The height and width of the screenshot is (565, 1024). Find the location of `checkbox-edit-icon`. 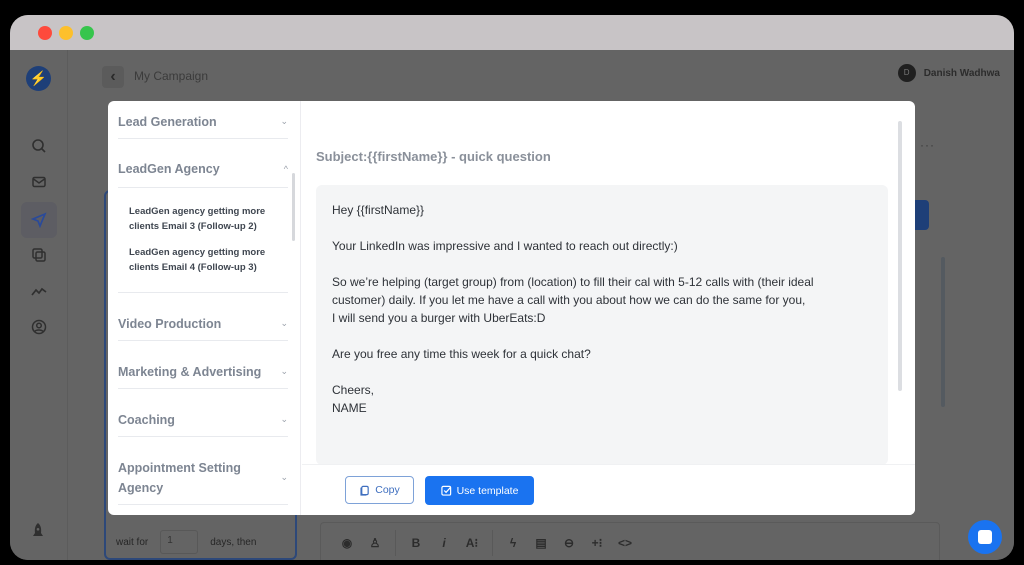

checkbox-edit-icon is located at coordinates (445, 490).